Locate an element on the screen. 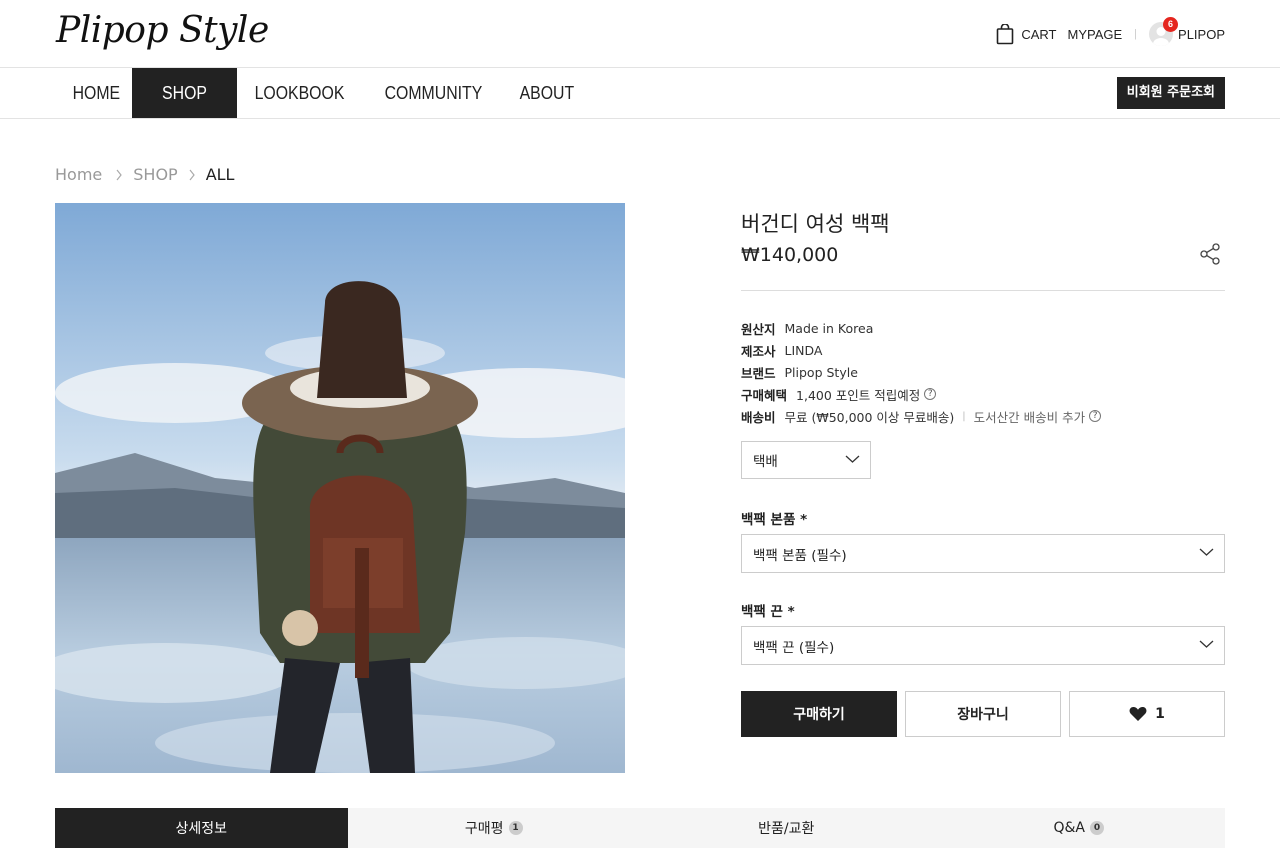 The width and height of the screenshot is (1280, 860). spec-benefit: 구매혜택 1,400 포인트 적립예정 ? is located at coordinates (921, 394).